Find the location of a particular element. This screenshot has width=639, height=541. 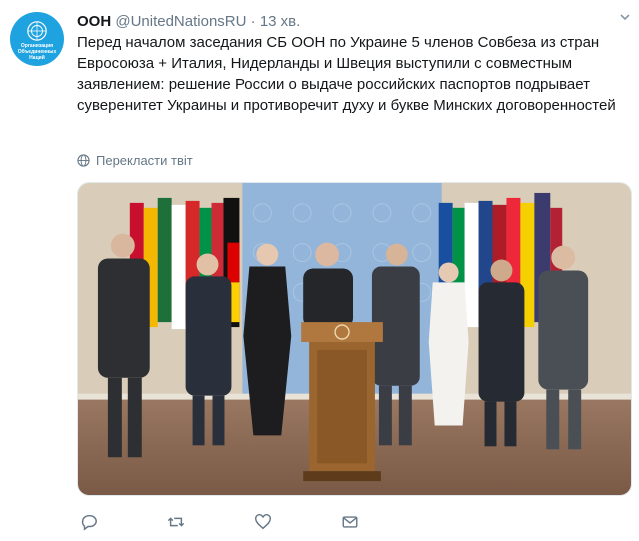

direct-message-button is located at coordinates (350, 522).